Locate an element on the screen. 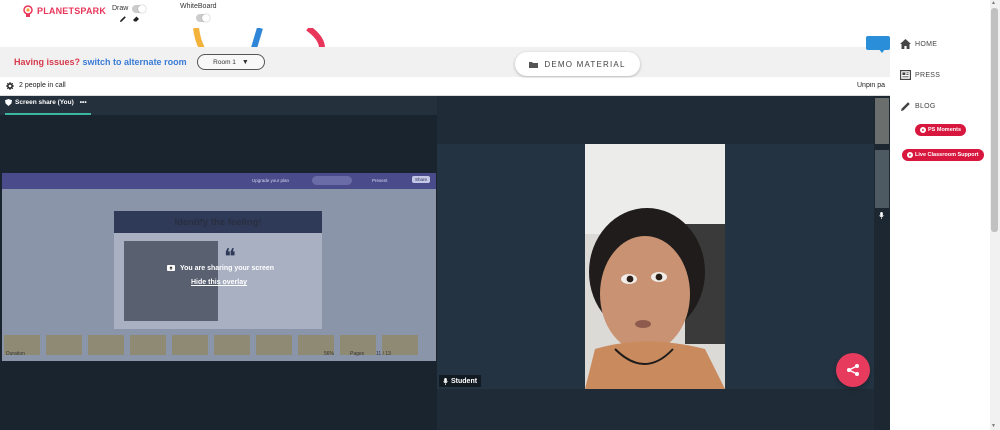 The image size is (1000, 430). screen-share-tab: Screen share (You) ••• is located at coordinates (46, 102).